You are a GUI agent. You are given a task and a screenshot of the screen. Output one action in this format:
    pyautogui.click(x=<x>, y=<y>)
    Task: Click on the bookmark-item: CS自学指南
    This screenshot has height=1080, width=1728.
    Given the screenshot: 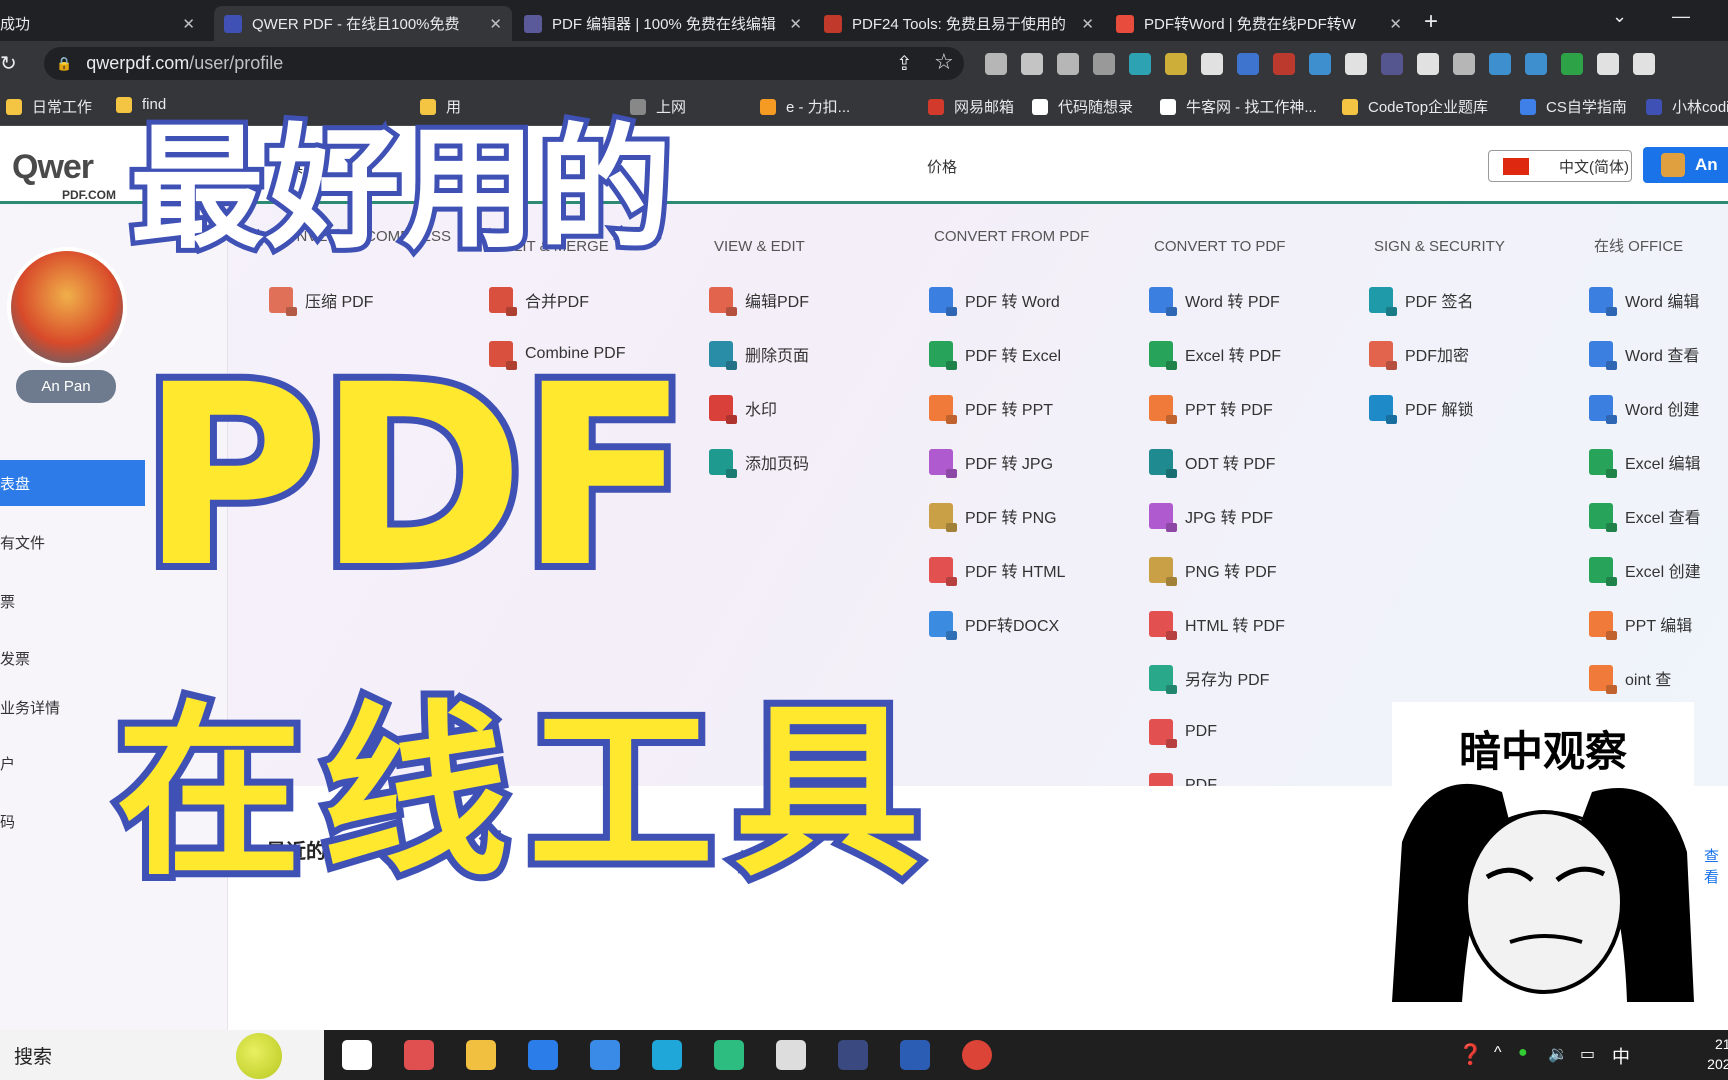 What is the action you would take?
    pyautogui.click(x=1573, y=106)
    